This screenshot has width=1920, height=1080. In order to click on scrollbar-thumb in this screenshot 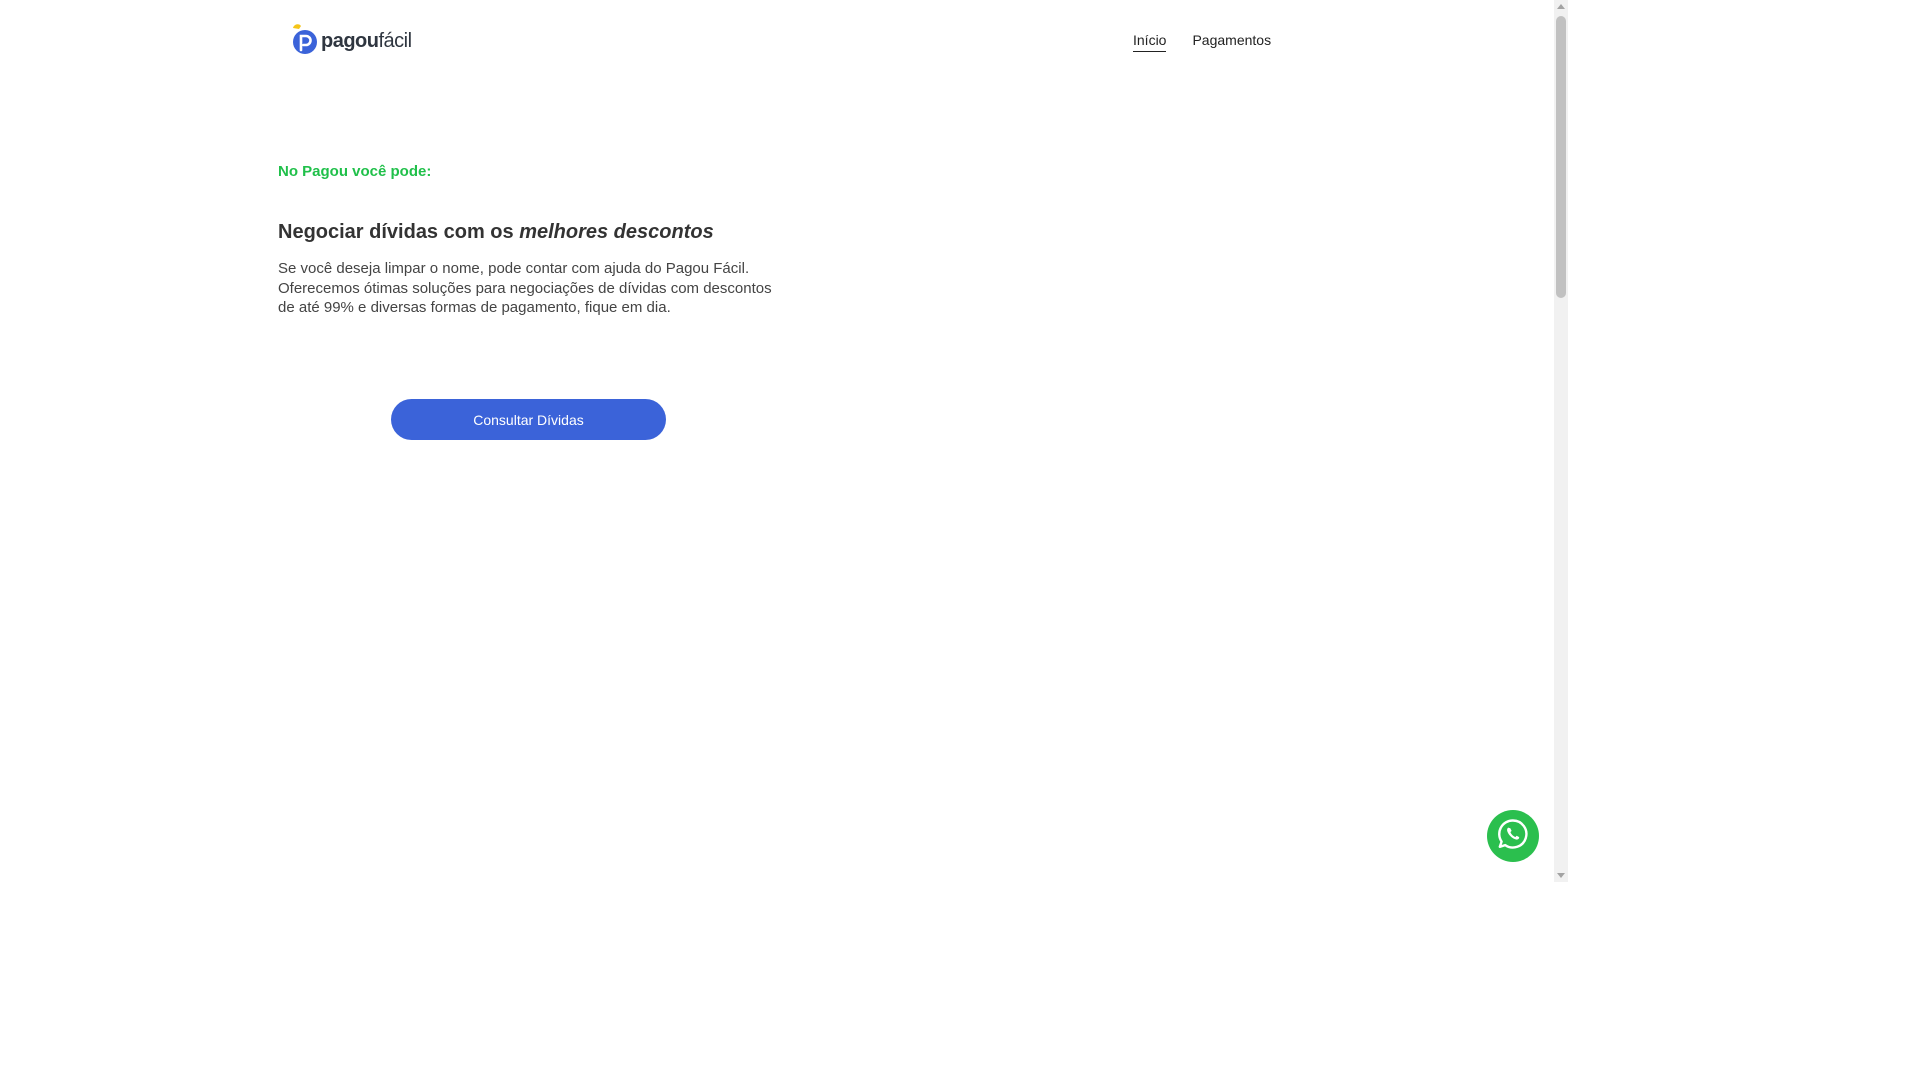, I will do `click(1561, 157)`.